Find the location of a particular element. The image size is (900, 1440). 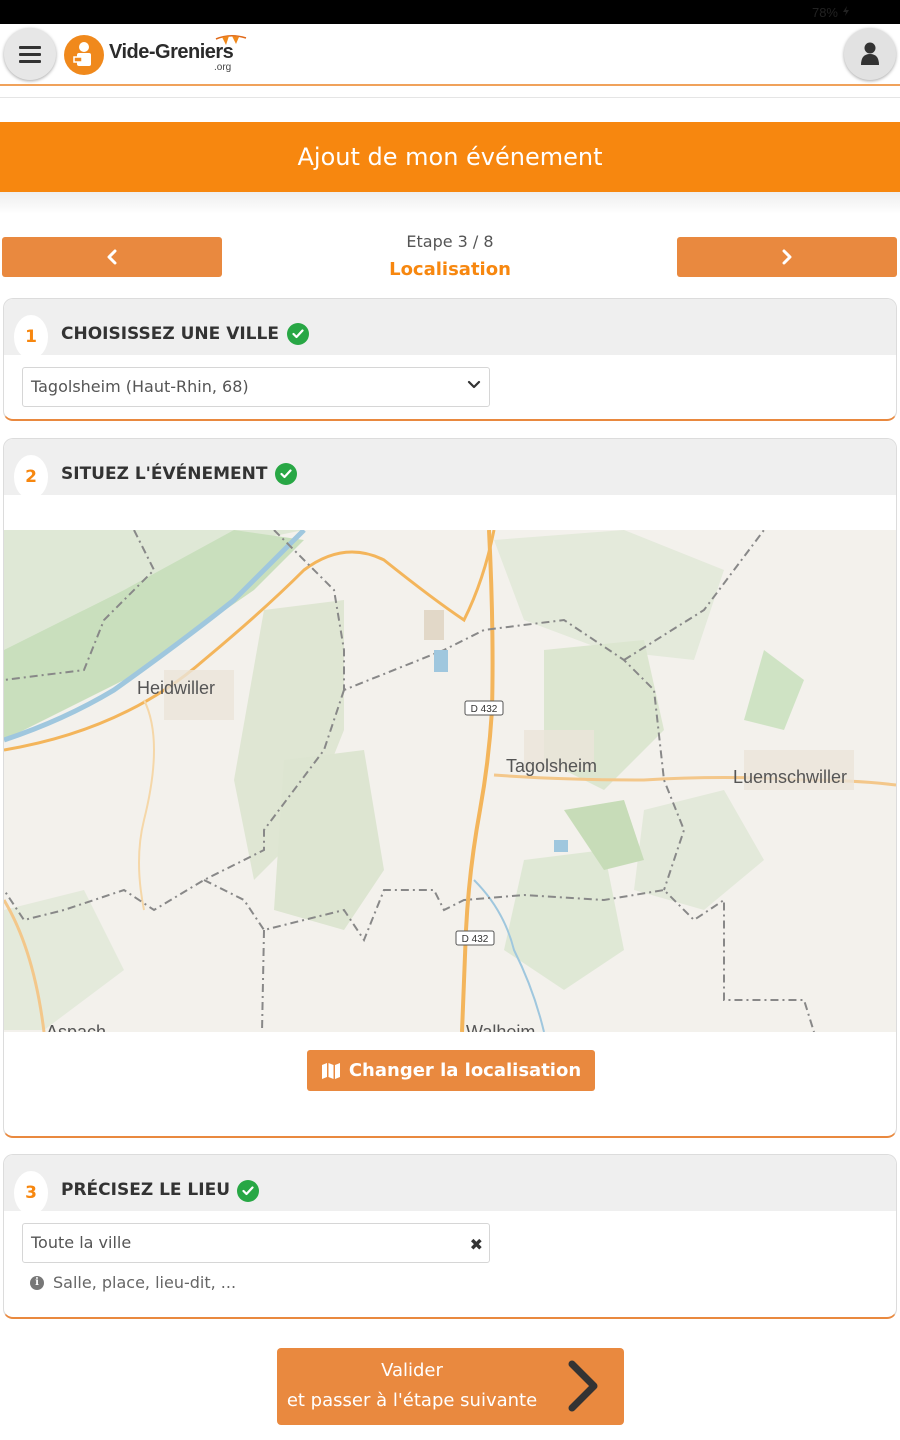

hamburger-icon is located at coordinates (30, 54).